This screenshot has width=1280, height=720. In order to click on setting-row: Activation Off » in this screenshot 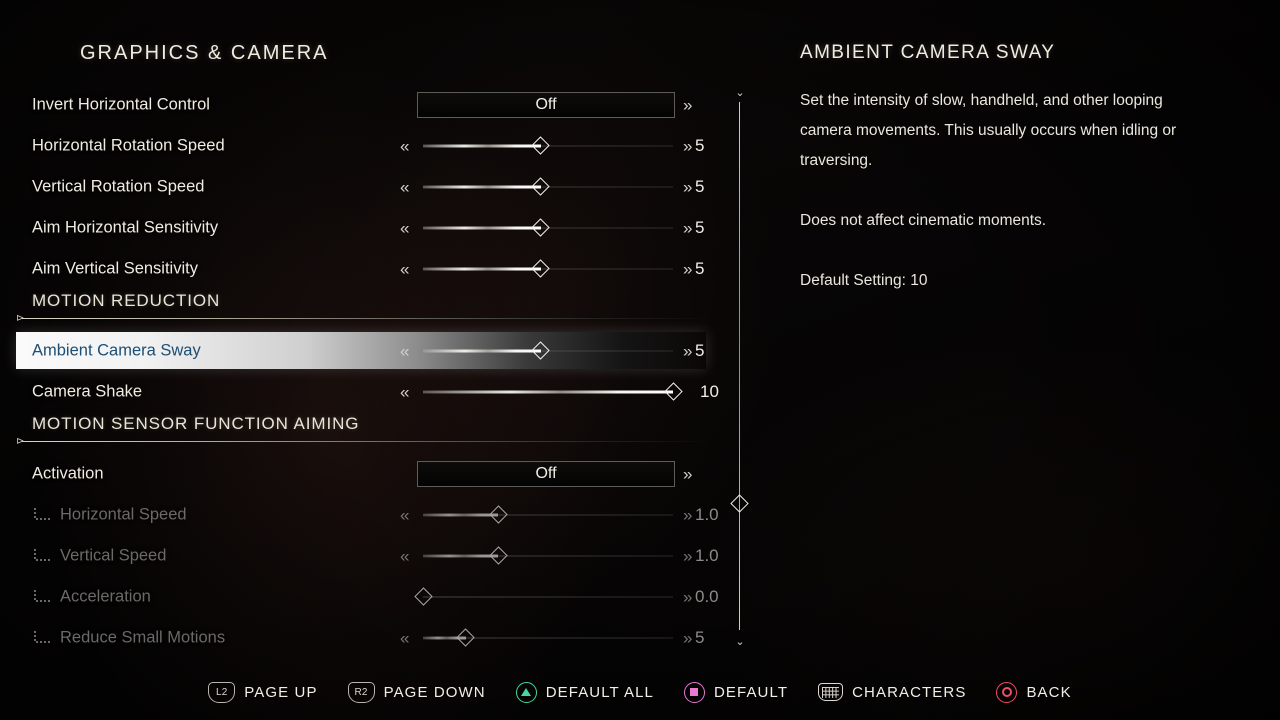, I will do `click(360, 473)`.